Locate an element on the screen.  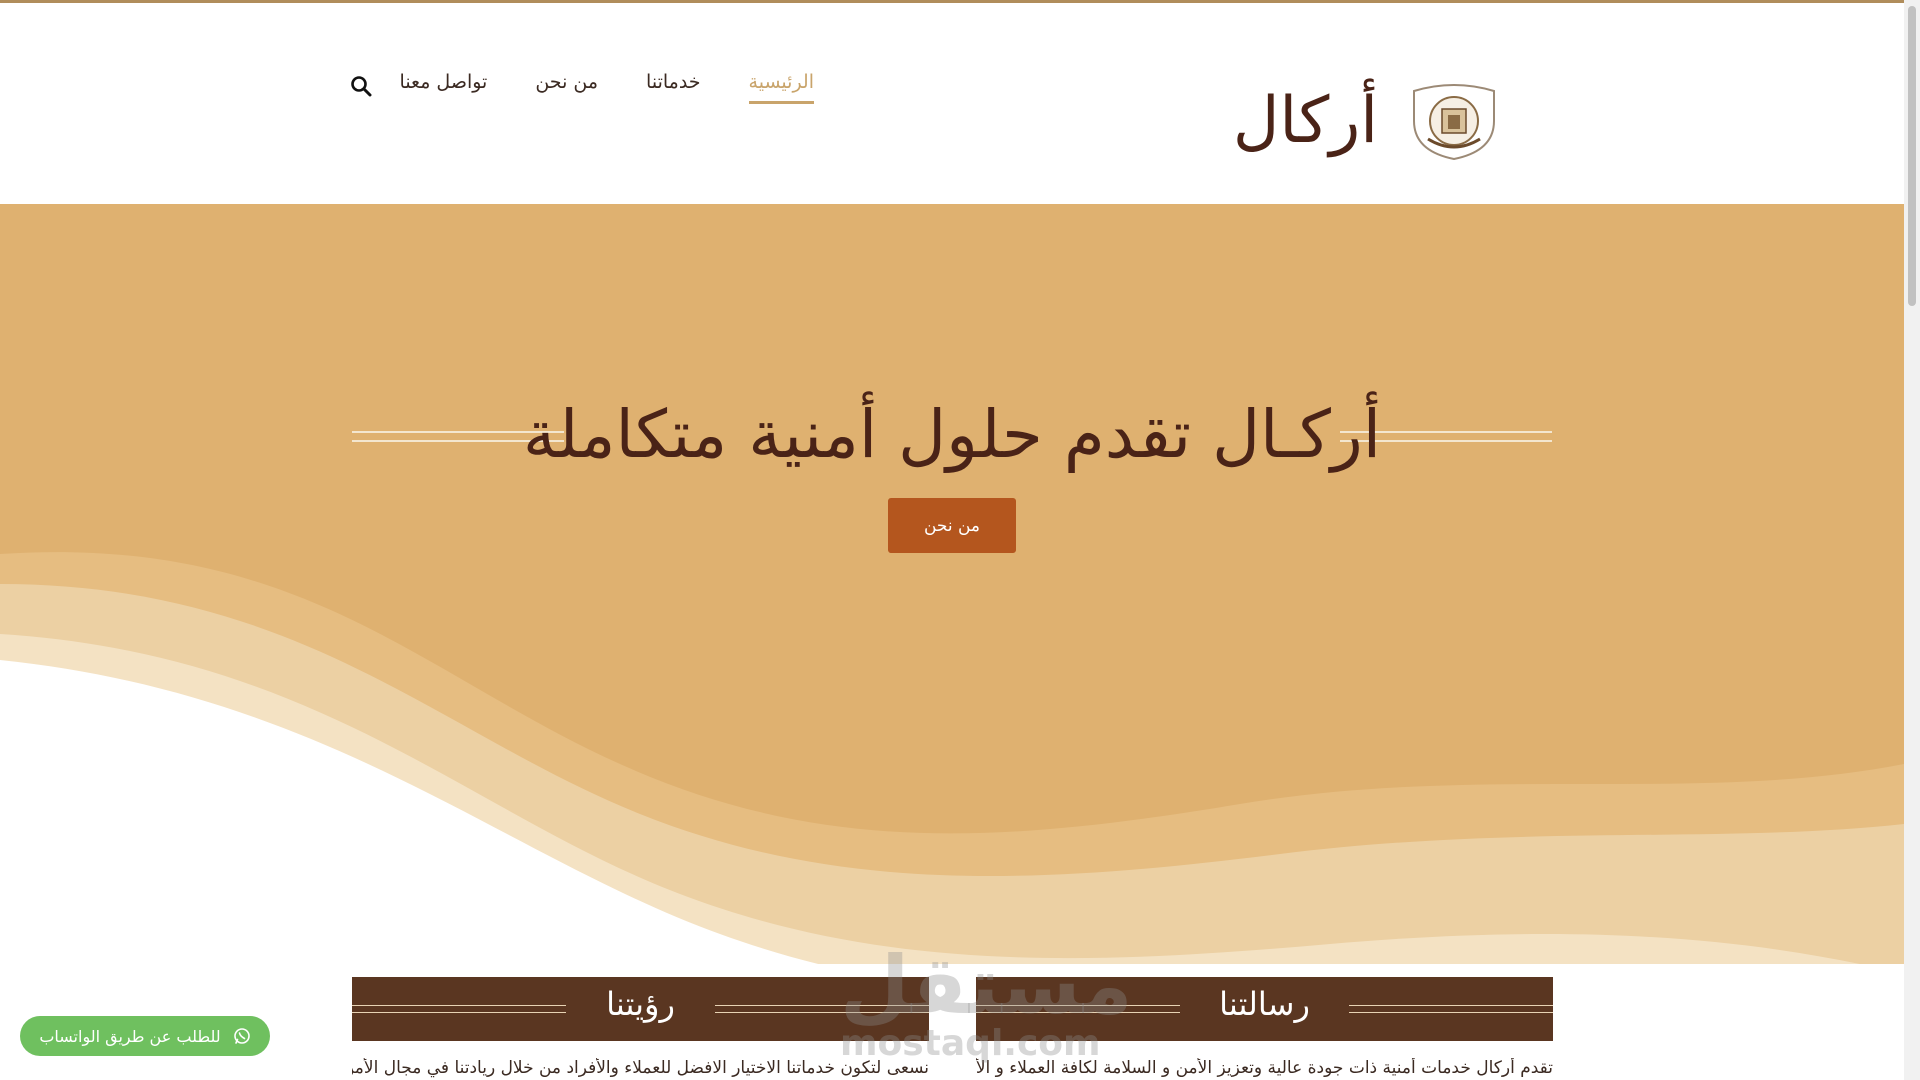
watermark-arabic: مستقل is located at coordinates (986, 985).